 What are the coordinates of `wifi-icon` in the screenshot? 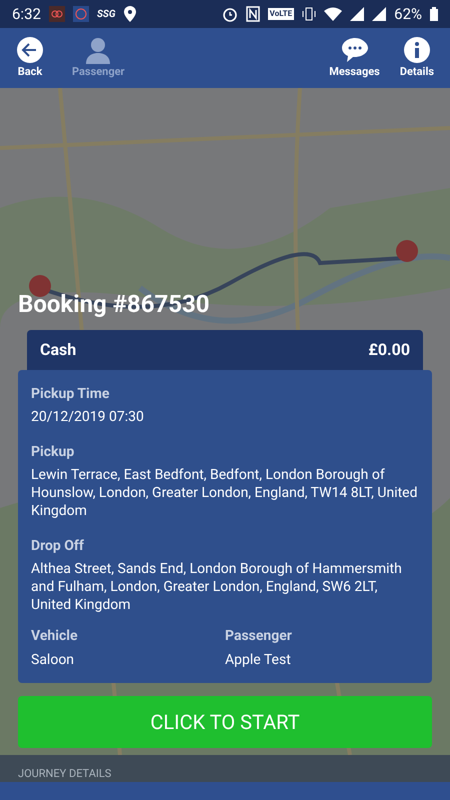 It's located at (333, 14).